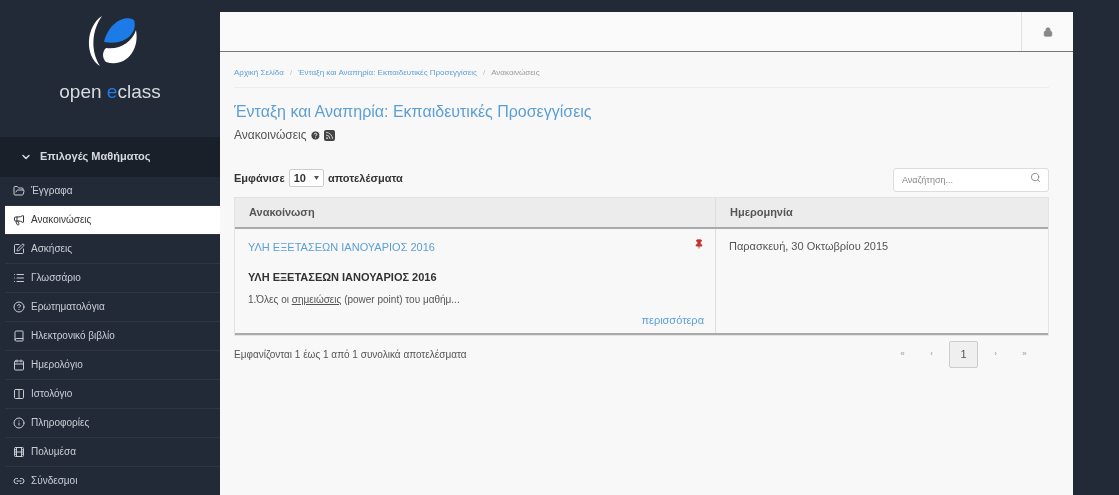 The height and width of the screenshot is (495, 1119). I want to click on sidebar-section-header: Επιλογές Μαθήματος, so click(110, 156).